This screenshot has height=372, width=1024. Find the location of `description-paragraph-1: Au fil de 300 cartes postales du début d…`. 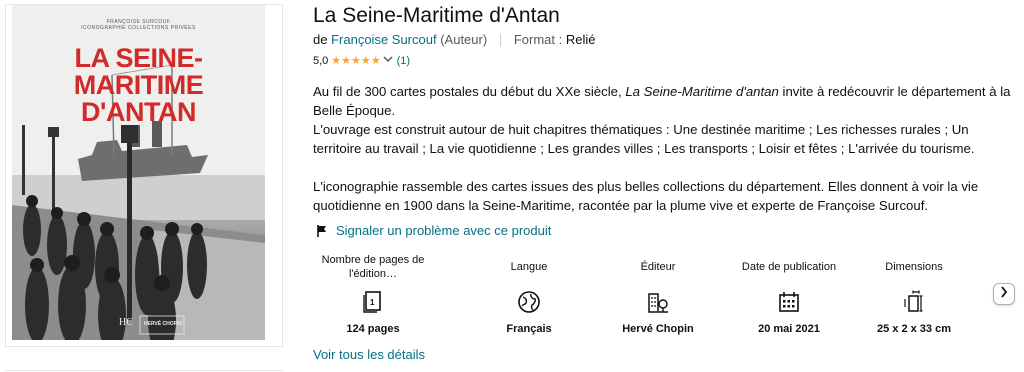

description-paragraph-1: Au fil de 300 cartes postales du début d… is located at coordinates (664, 101).